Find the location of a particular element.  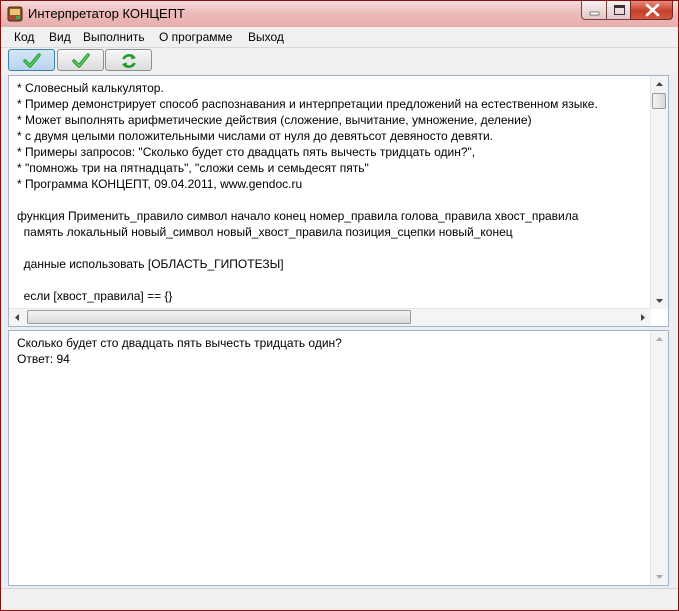

minimize-button is located at coordinates (594, 10).